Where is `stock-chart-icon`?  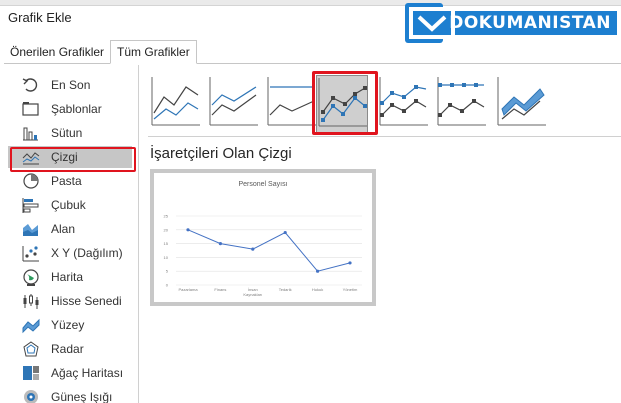
stock-chart-icon is located at coordinates (31, 301).